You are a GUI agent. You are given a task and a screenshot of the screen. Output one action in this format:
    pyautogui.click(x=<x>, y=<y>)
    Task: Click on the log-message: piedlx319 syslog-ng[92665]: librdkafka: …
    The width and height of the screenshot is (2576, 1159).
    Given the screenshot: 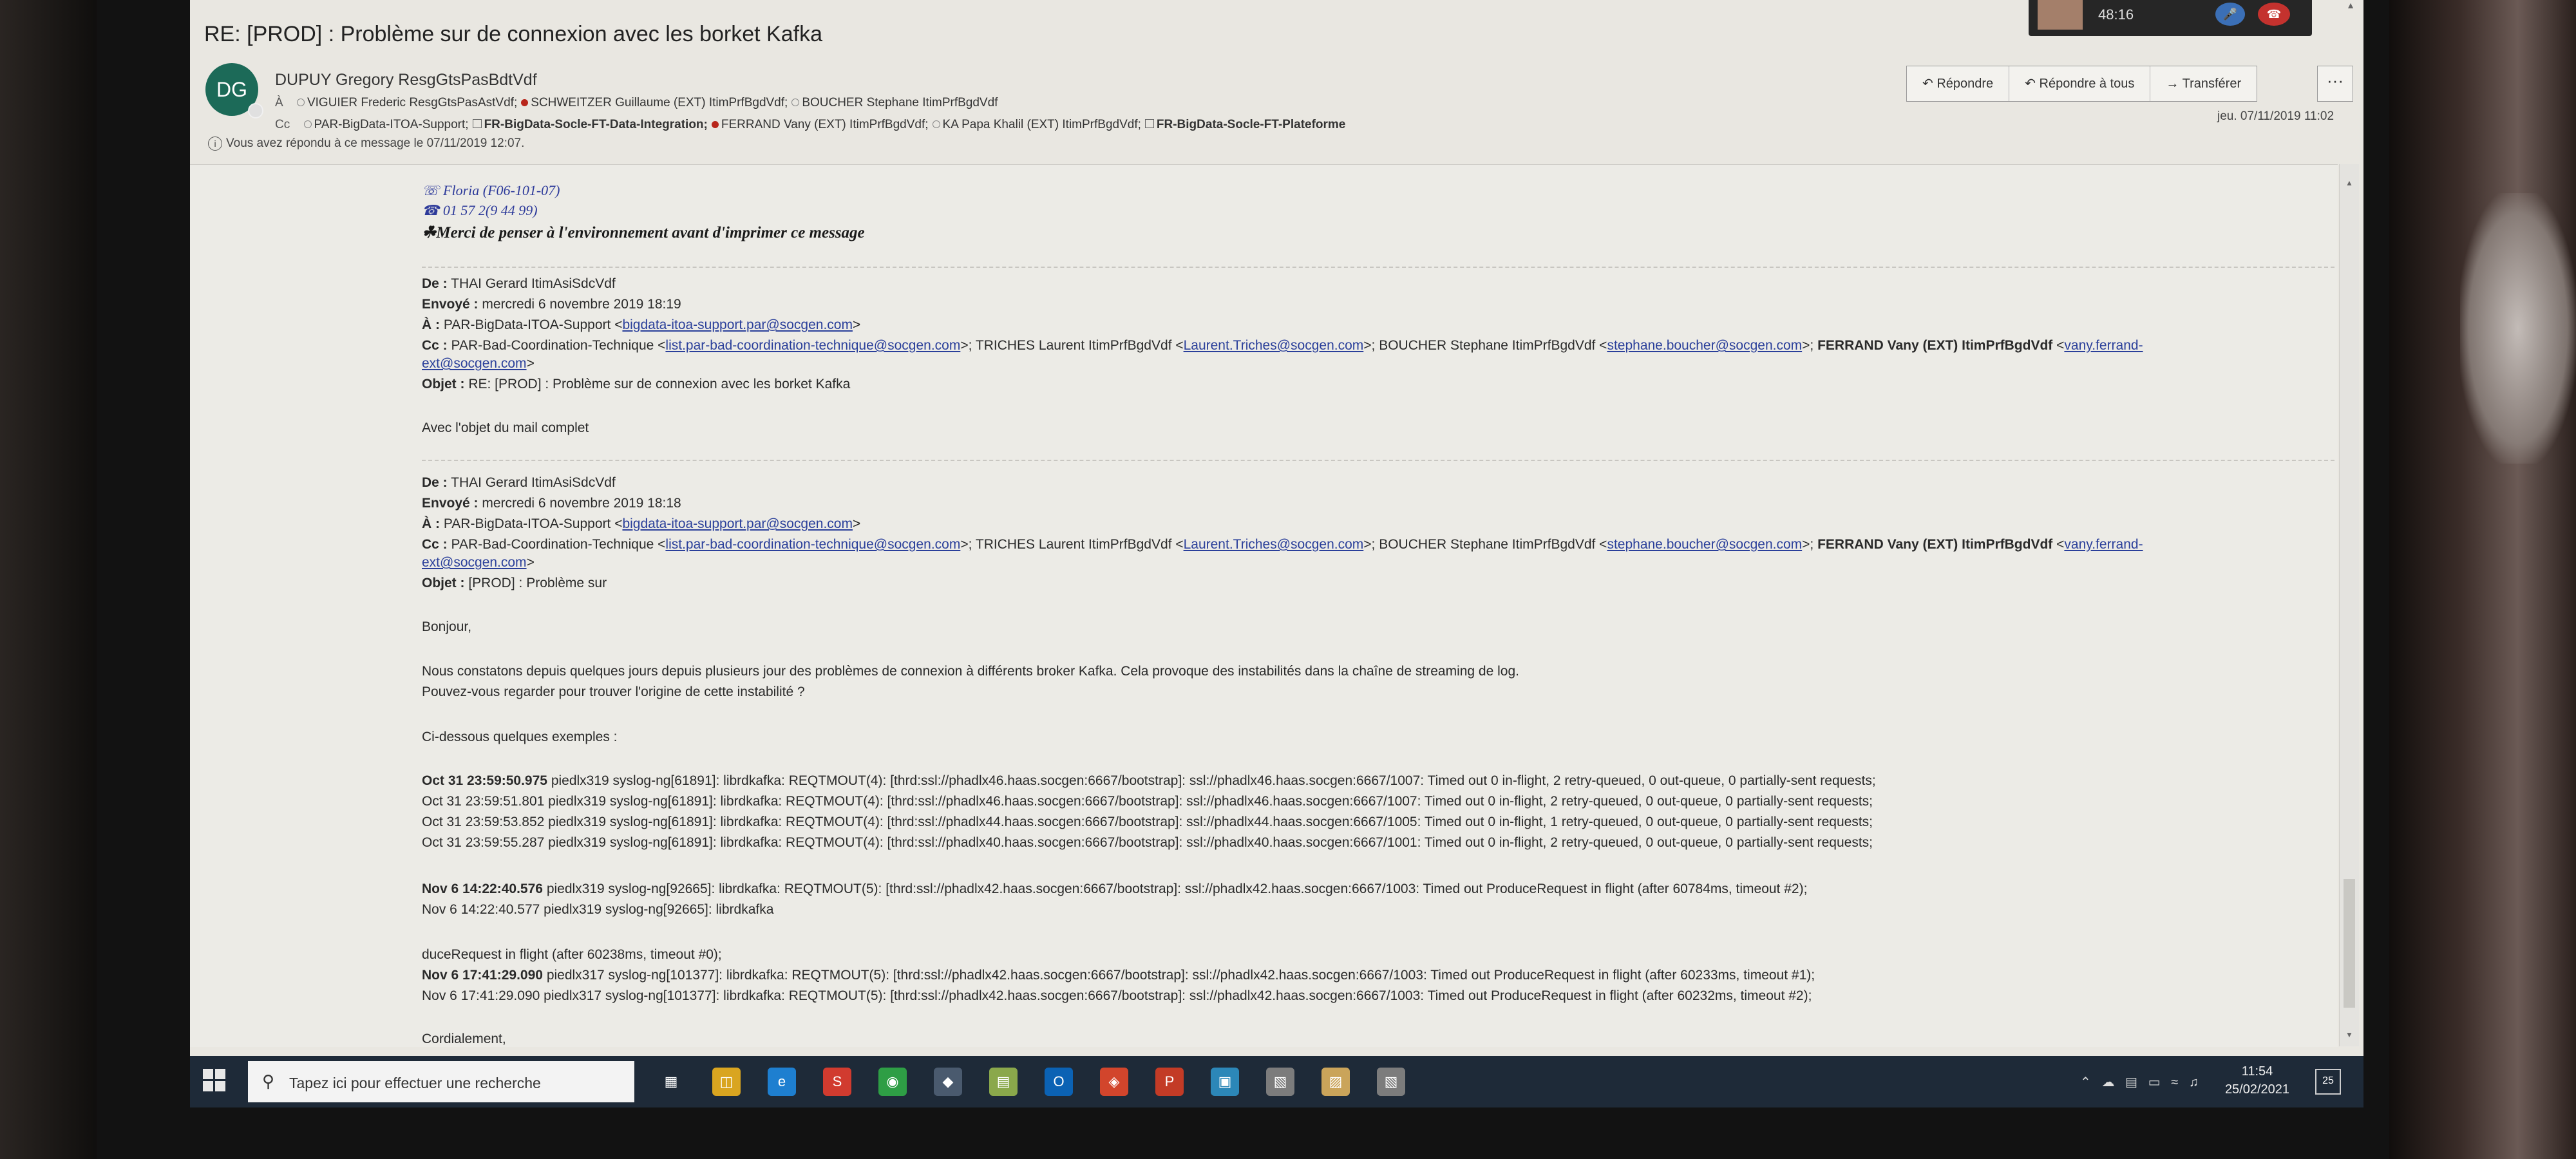 What is the action you would take?
    pyautogui.click(x=1177, y=888)
    